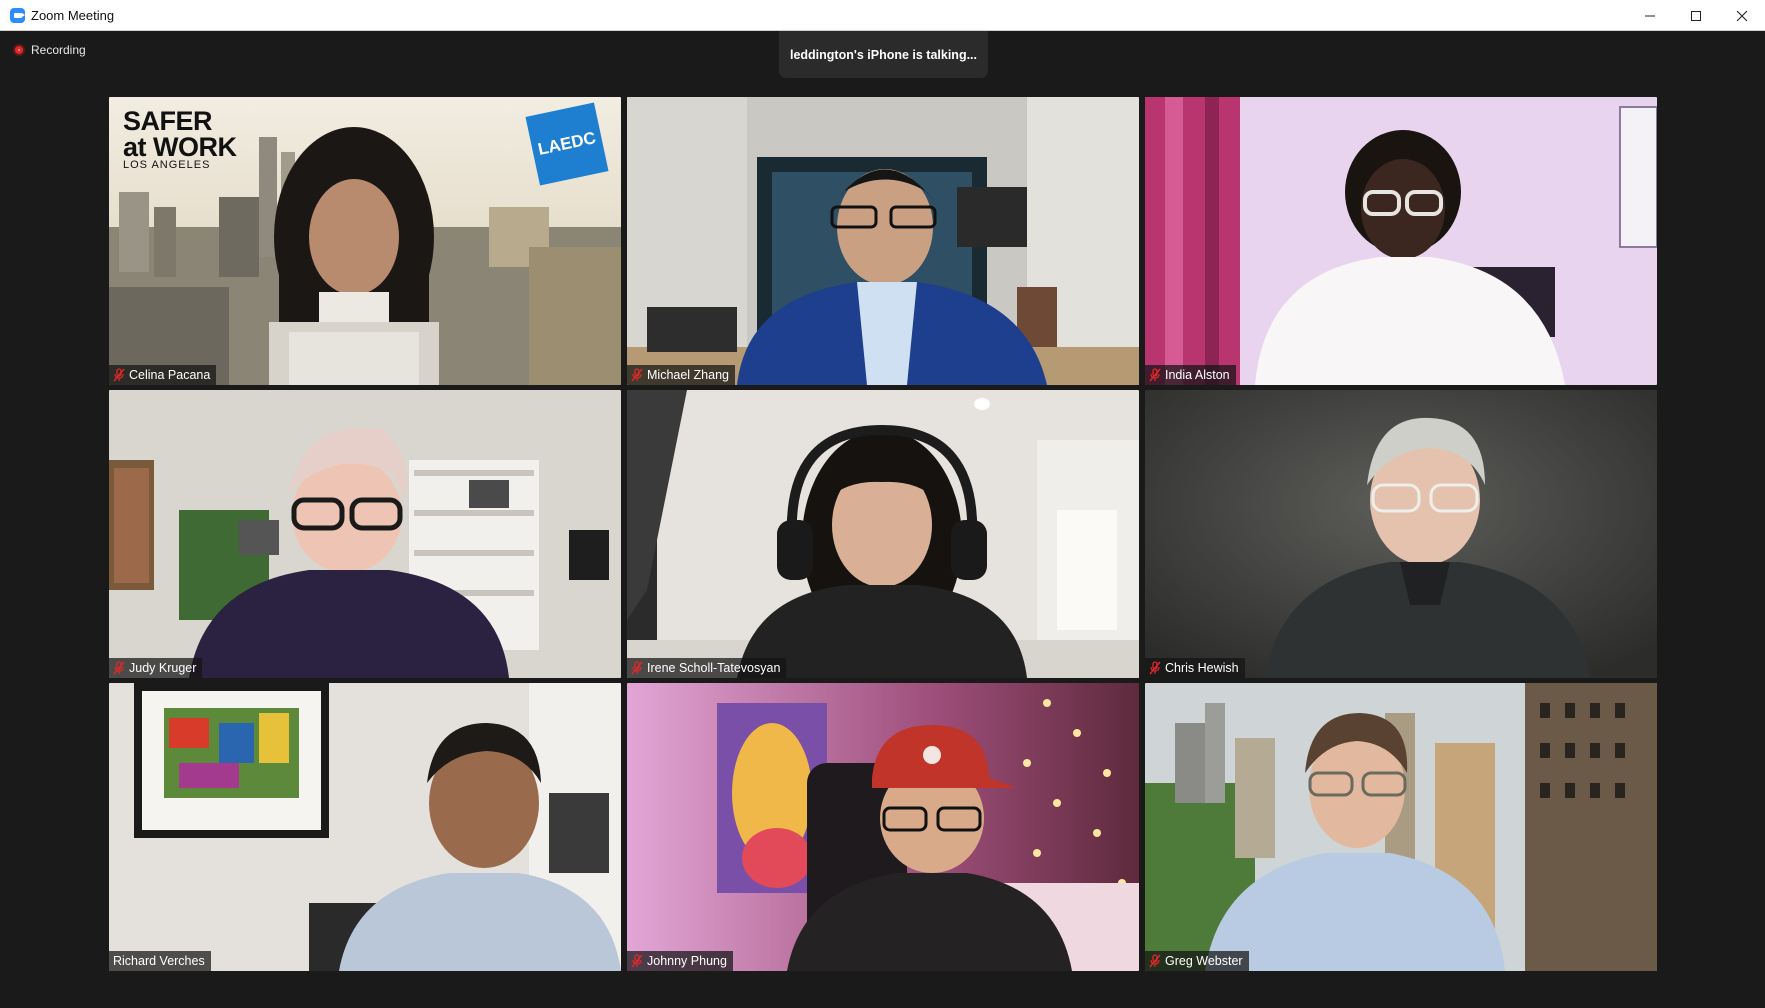 The image size is (1765, 1008). Describe the element at coordinates (73, 15) in the screenshot. I see `window-title: Zoom Meeting` at that location.